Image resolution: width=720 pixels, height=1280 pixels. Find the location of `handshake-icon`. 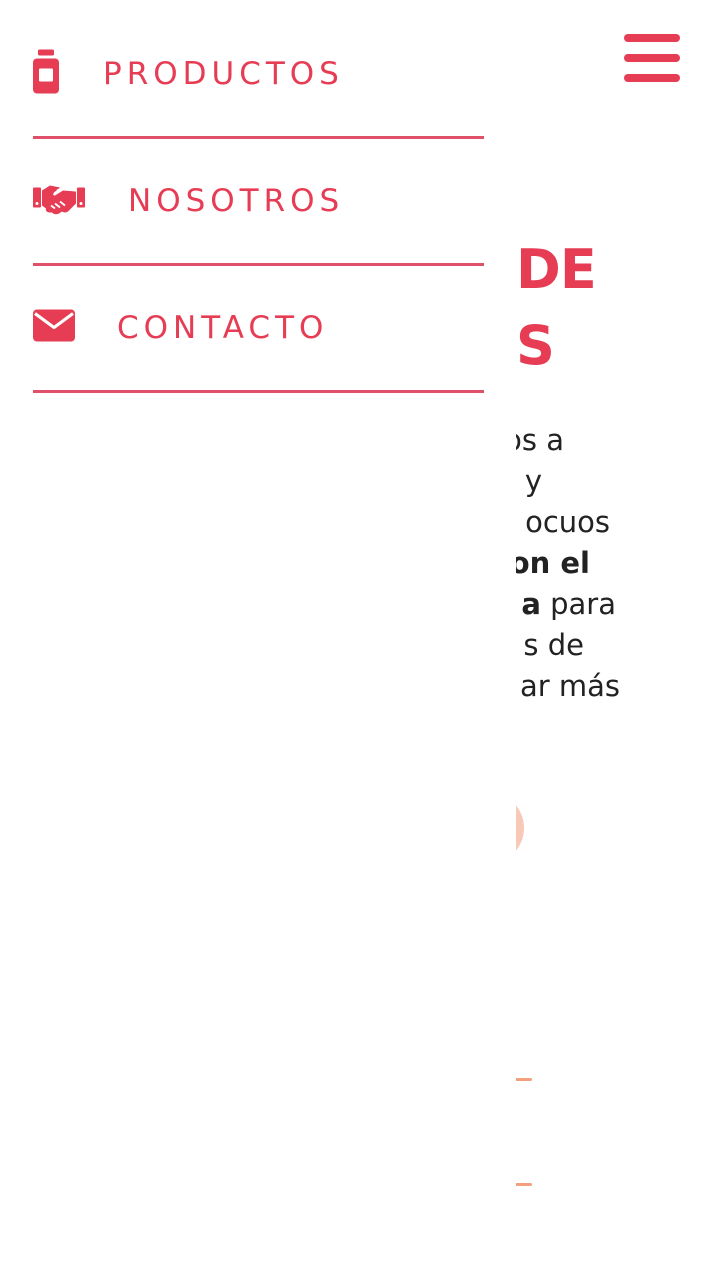

handshake-icon is located at coordinates (59, 201).